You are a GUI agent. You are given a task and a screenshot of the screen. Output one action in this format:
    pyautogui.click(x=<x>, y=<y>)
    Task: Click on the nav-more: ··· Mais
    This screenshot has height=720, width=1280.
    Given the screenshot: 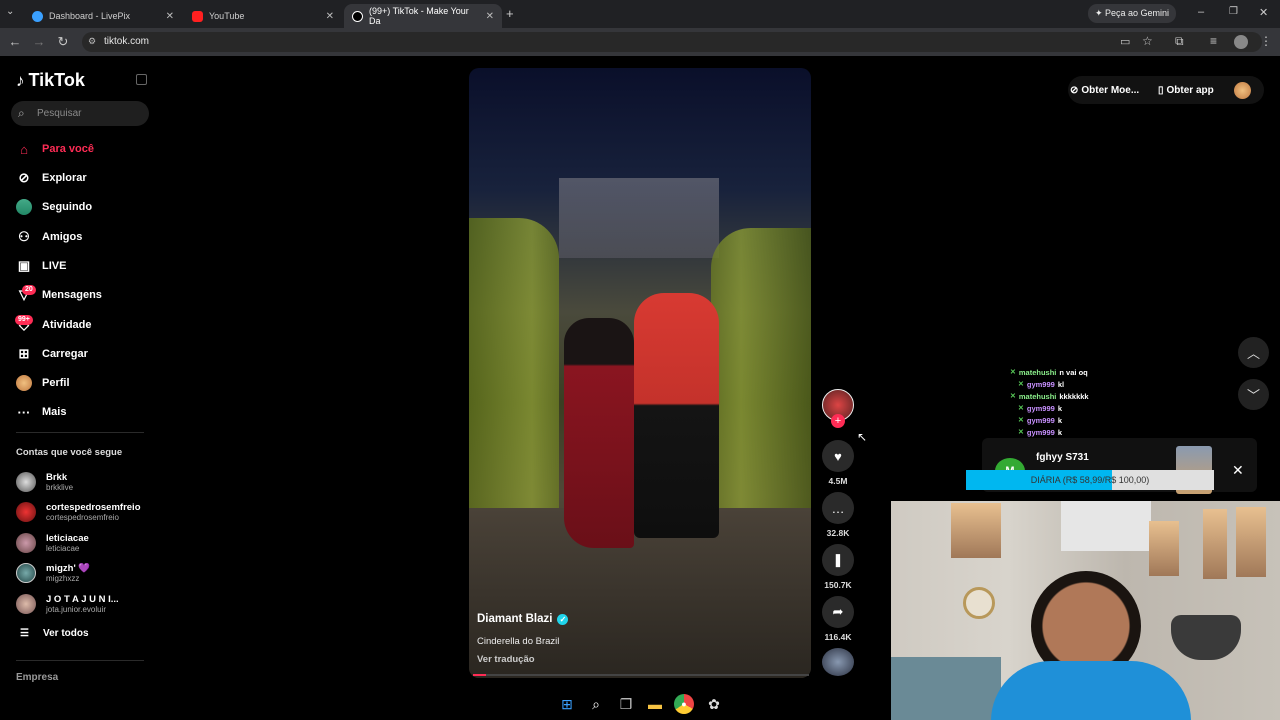 What is the action you would take?
    pyautogui.click(x=41, y=412)
    